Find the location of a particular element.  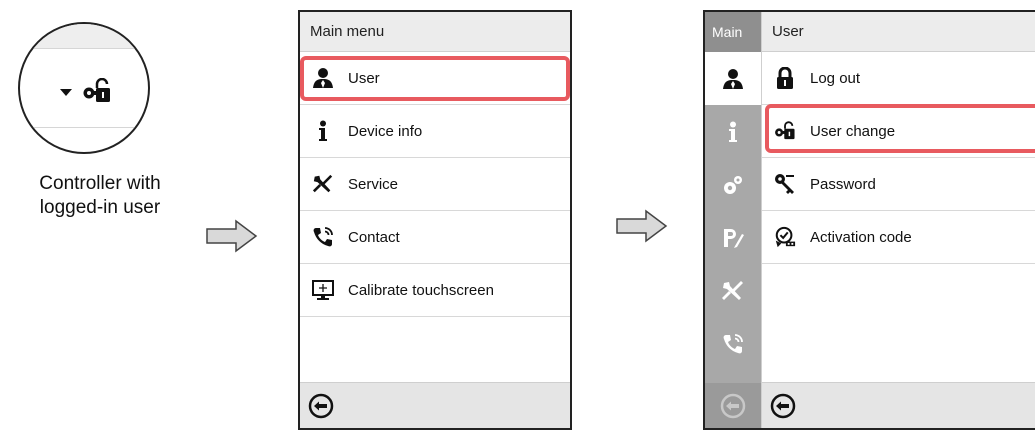

menu-item-label: Activation code is located at coordinates (861, 237).